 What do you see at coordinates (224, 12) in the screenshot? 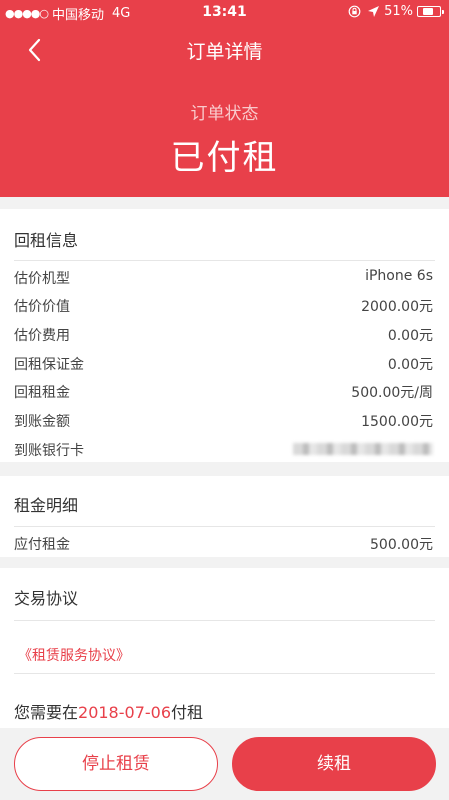
I see `status-bar: ●●●●○ 中国移动 4G 13:41 51%` at bounding box center [224, 12].